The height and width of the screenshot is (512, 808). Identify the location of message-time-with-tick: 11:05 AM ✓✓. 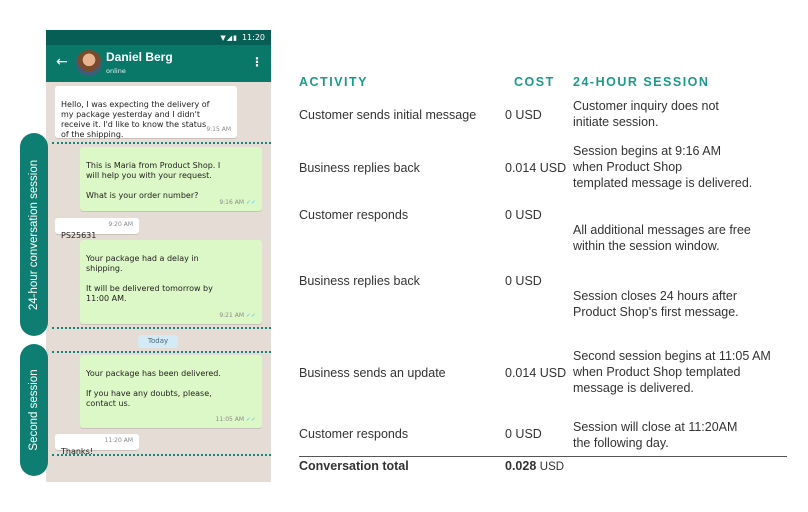
(236, 420).